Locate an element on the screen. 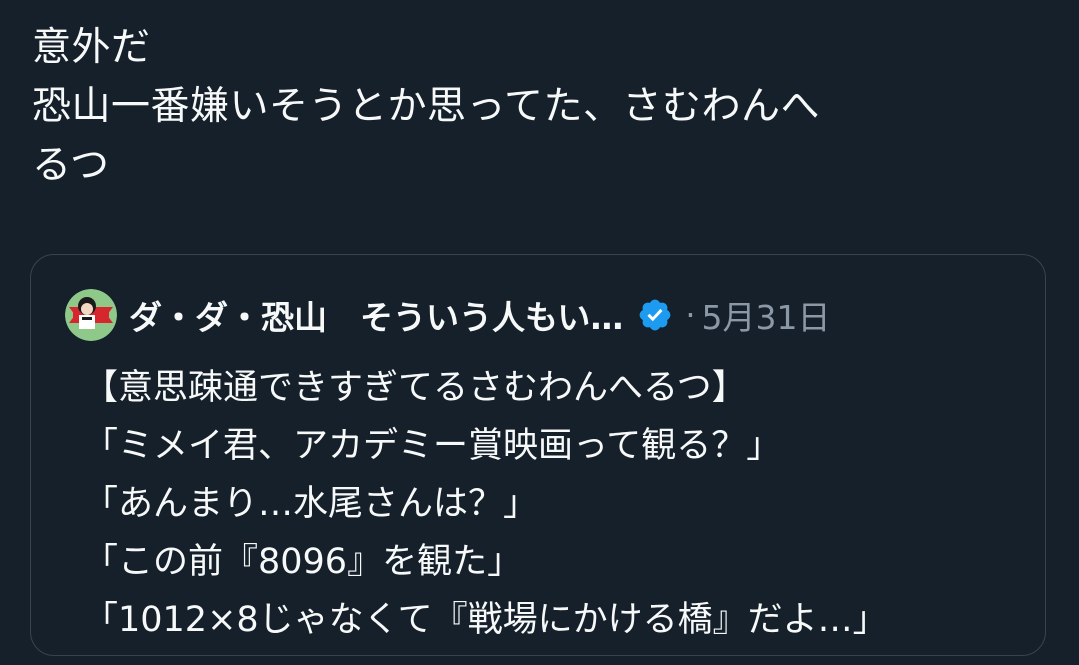 Image resolution: width=1079 pixels, height=665 pixels. quoted-body-line: 「この前『8096』を観た」 is located at coordinates (303, 562).